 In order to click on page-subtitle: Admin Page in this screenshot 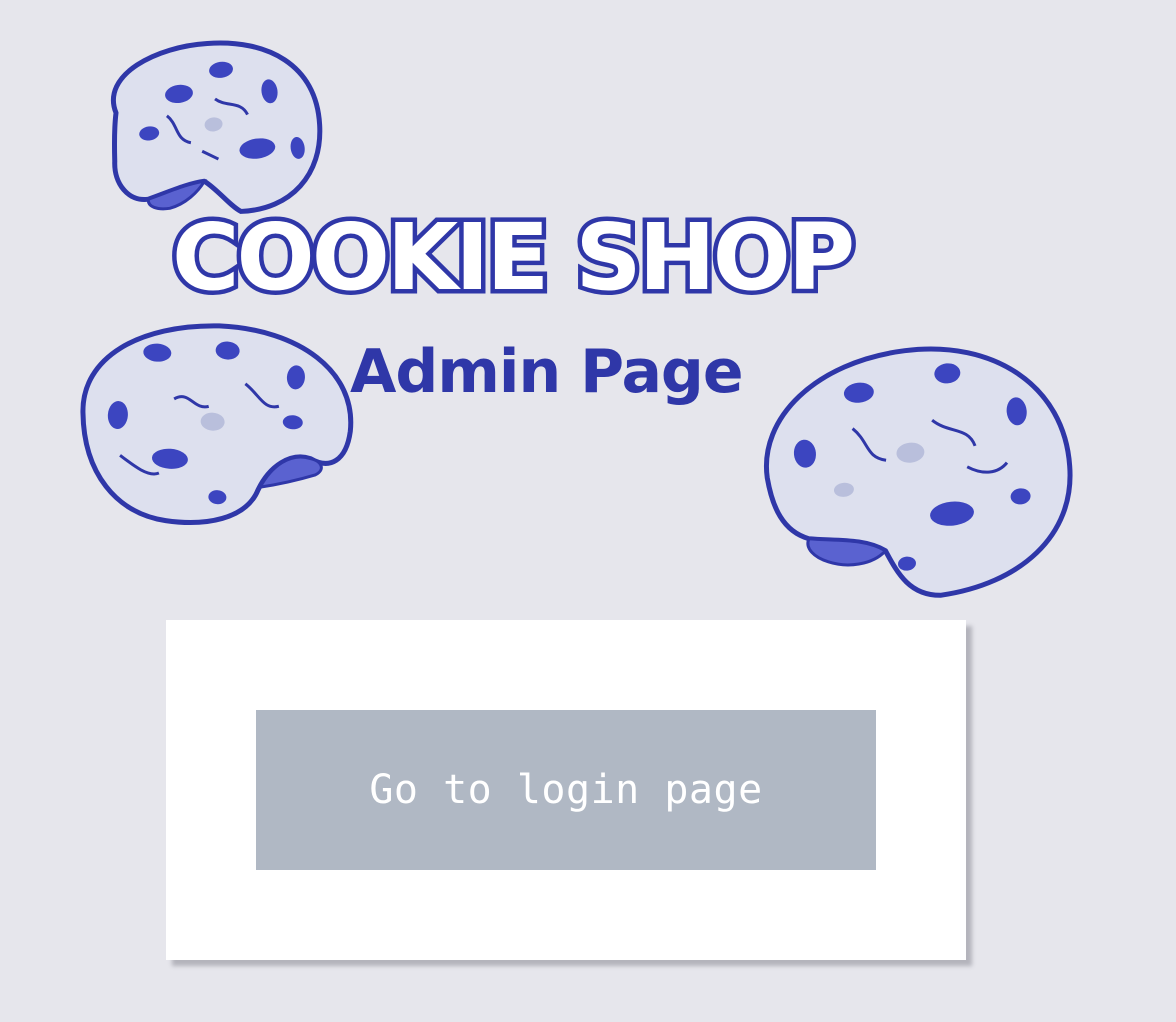, I will do `click(547, 372)`.